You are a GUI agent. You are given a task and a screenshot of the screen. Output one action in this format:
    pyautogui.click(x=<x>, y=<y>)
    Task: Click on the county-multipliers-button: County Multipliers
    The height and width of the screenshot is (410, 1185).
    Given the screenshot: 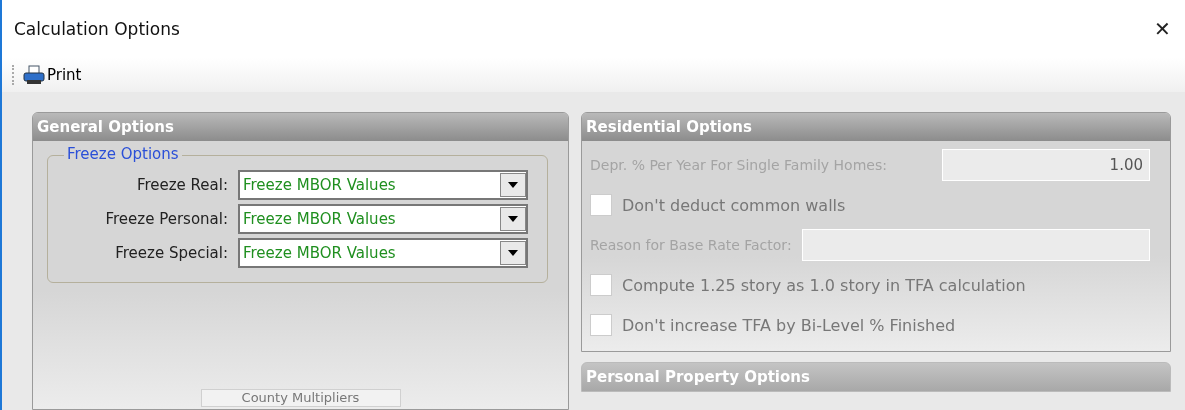 What is the action you would take?
    pyautogui.click(x=300, y=398)
    